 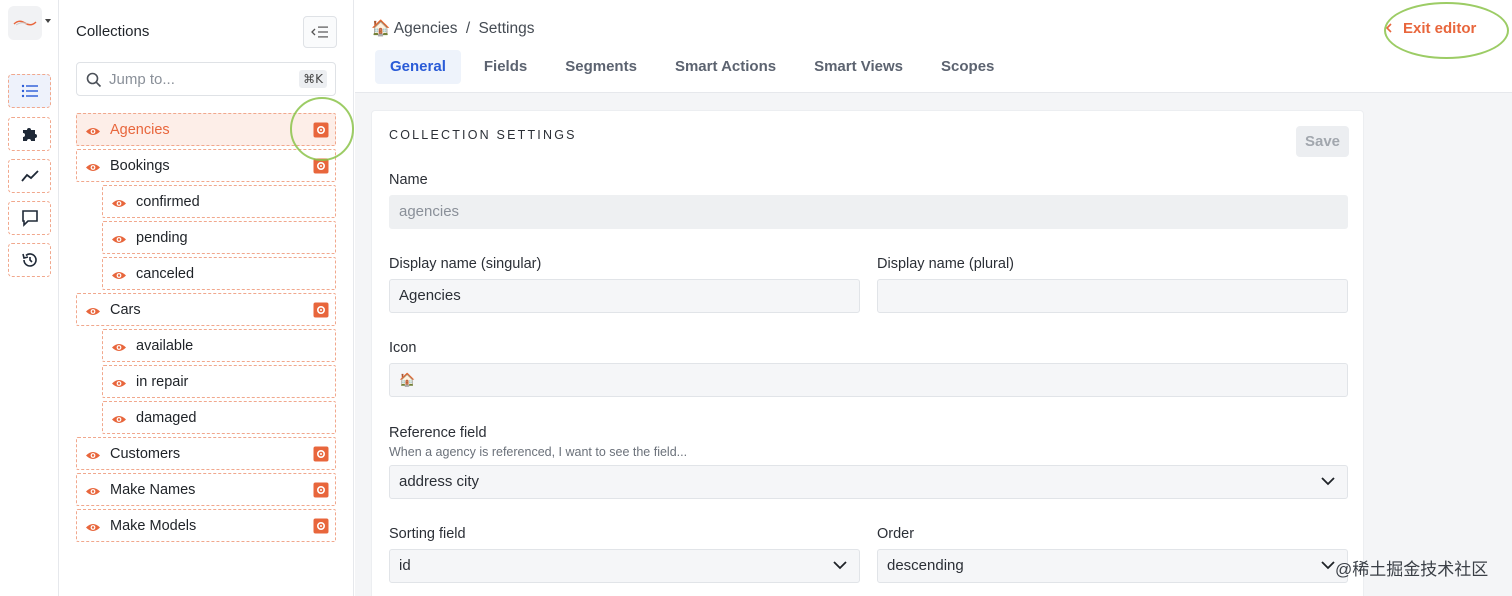 I want to click on rail-integrations-button, so click(x=29, y=134).